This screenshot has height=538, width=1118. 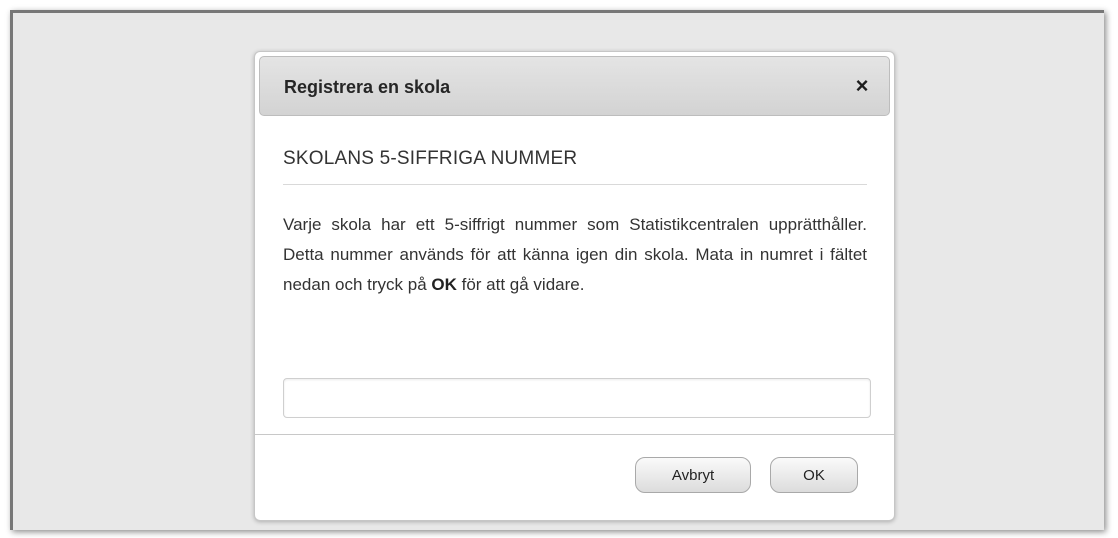 I want to click on footer-divider, so click(x=574, y=434).